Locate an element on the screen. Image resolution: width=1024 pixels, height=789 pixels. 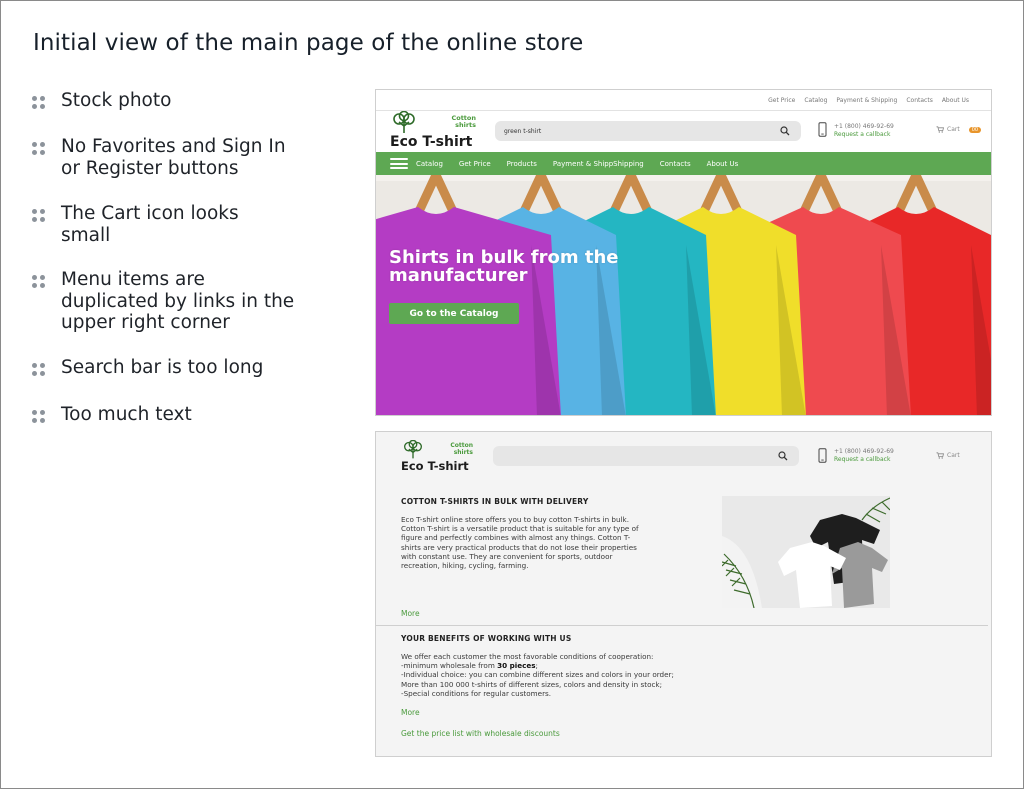
nav-contacts: Contacts is located at coordinates (675, 164).